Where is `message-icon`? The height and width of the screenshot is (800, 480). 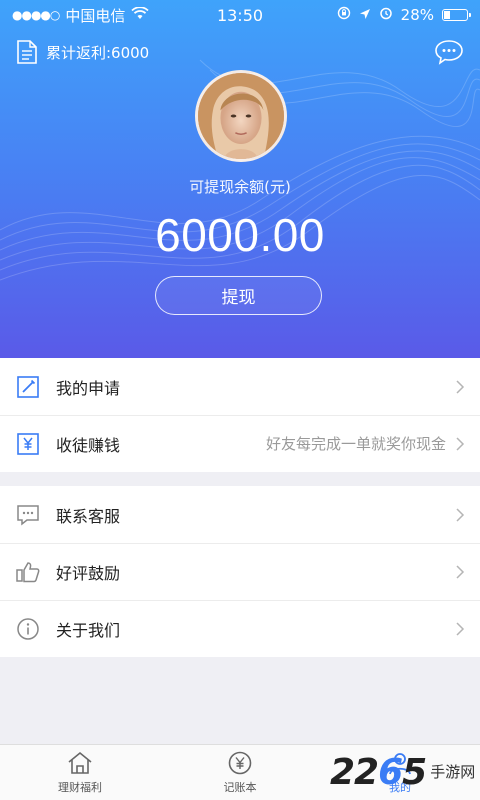 message-icon is located at coordinates (449, 52).